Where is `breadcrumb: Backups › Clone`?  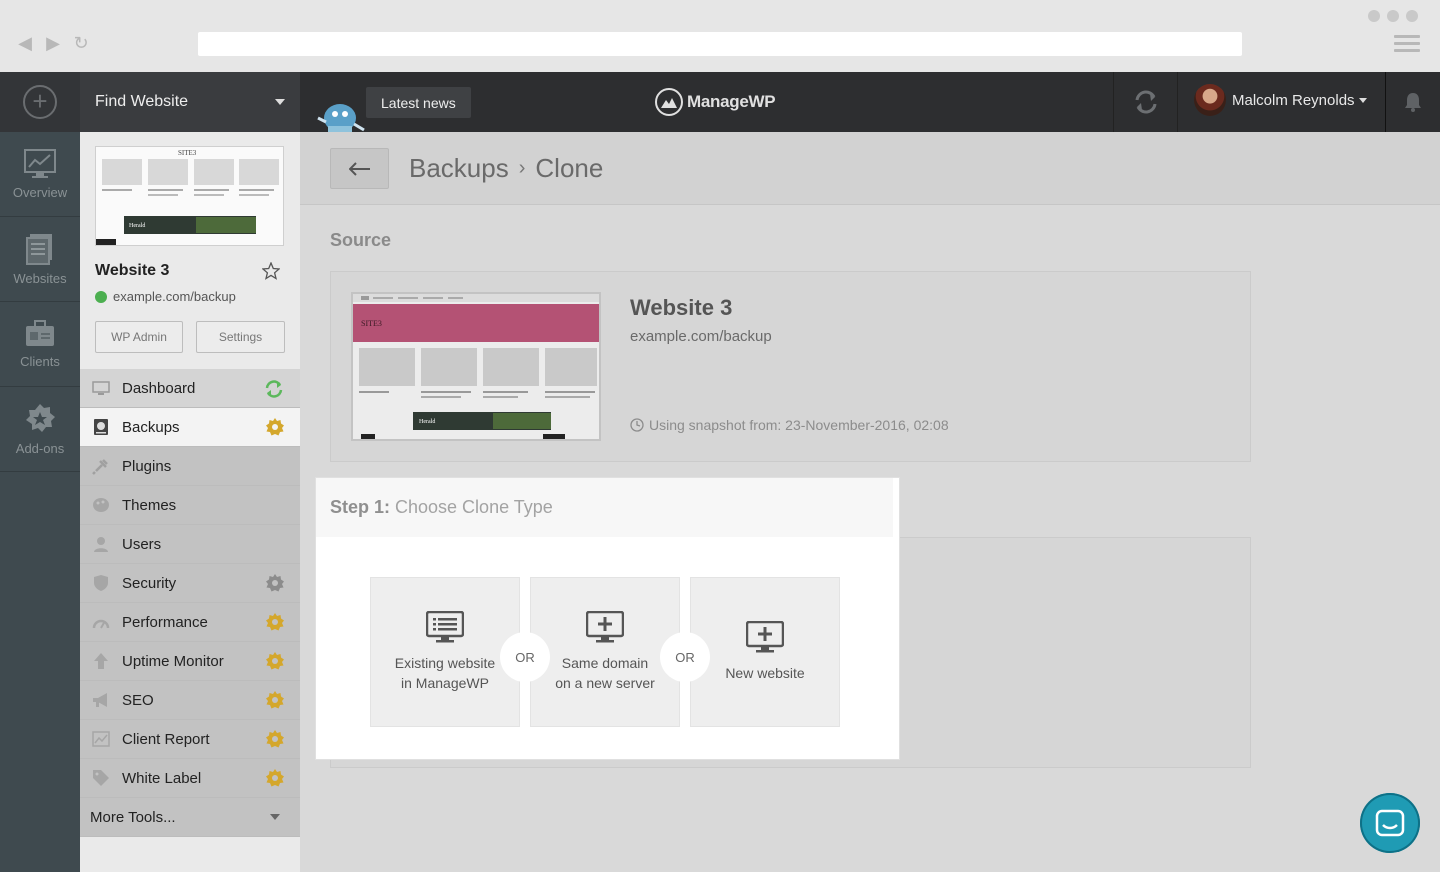
breadcrumb: Backups › Clone is located at coordinates (506, 168).